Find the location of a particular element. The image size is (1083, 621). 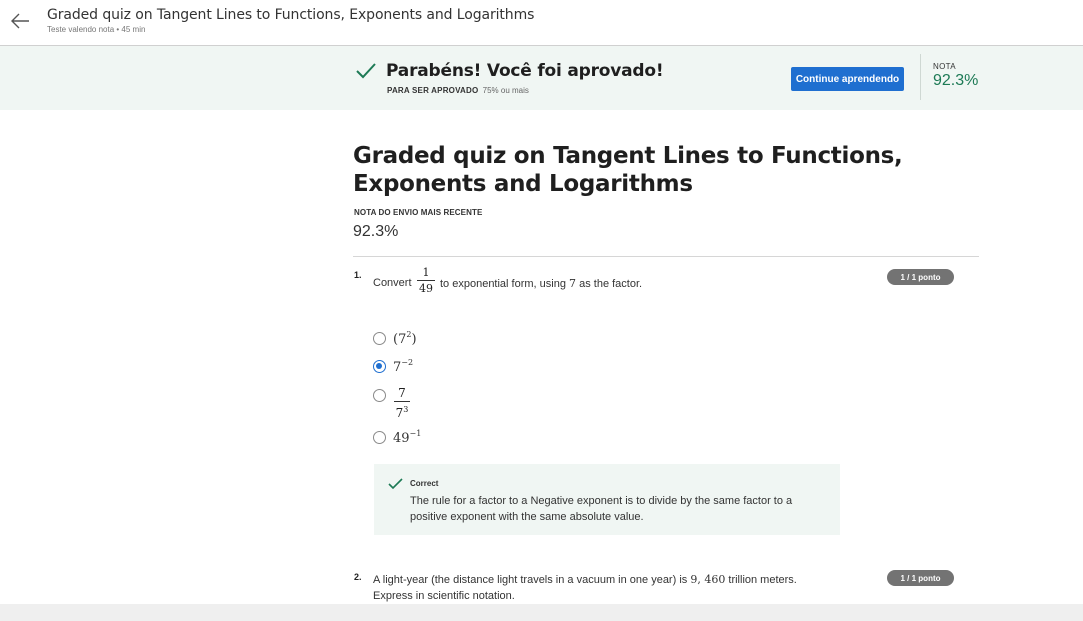

question-fraction: 1 49 is located at coordinates (426, 280).